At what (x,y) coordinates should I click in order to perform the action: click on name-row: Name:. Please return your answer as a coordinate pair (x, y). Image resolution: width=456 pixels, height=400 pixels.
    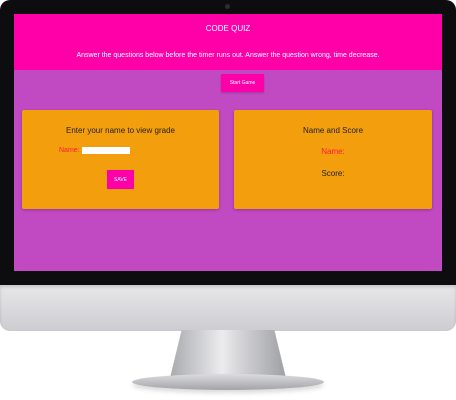
    Looking at the image, I should click on (94, 150).